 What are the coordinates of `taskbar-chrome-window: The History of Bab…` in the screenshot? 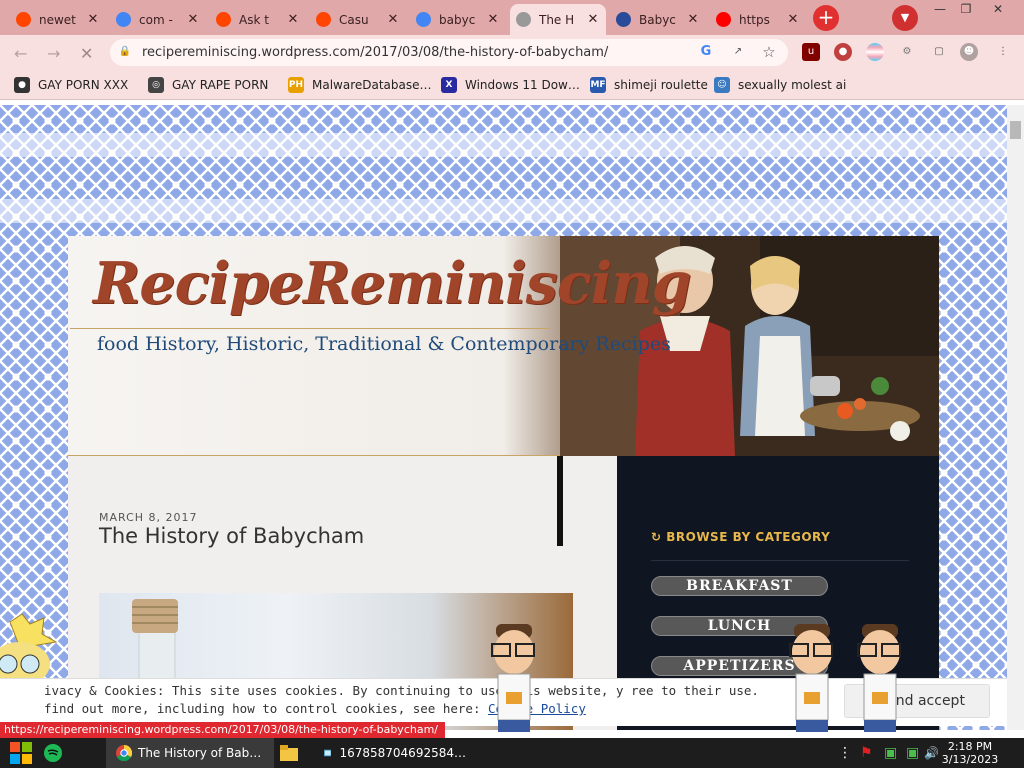 It's located at (190, 753).